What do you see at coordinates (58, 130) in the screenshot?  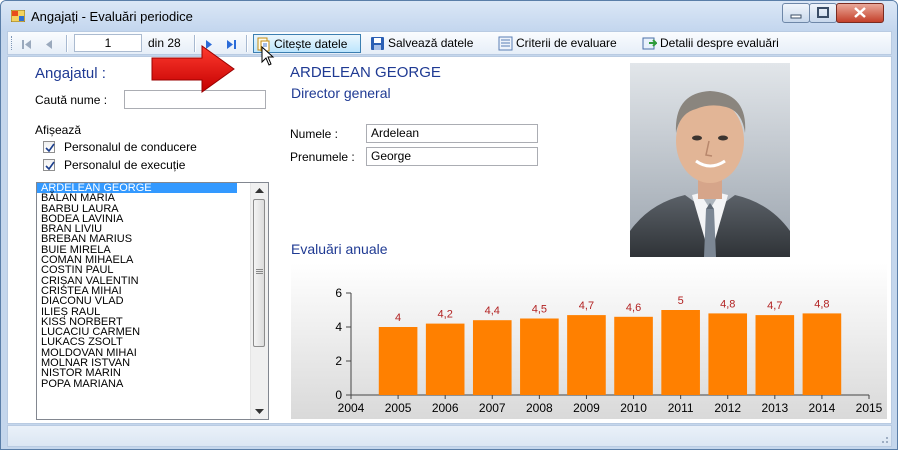 I see `show-label: Afișează` at bounding box center [58, 130].